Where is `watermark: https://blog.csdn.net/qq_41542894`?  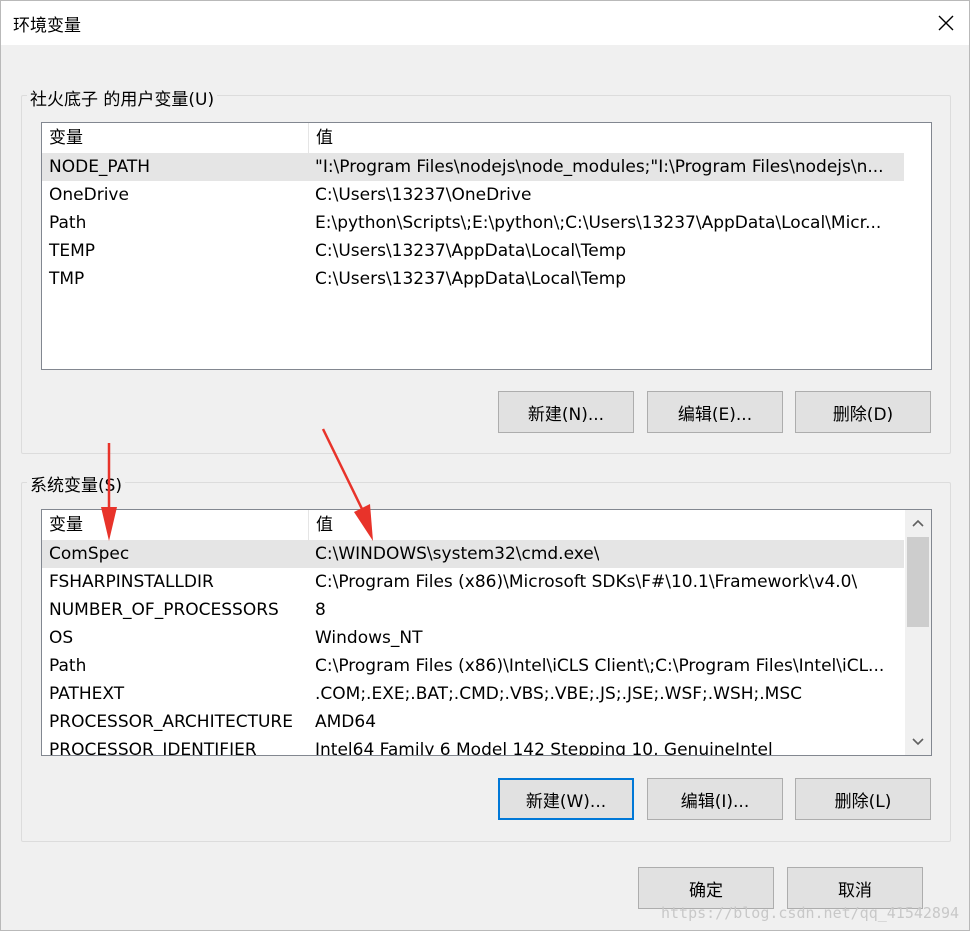 watermark: https://blog.csdn.net/qq_41542894 is located at coordinates (809, 913).